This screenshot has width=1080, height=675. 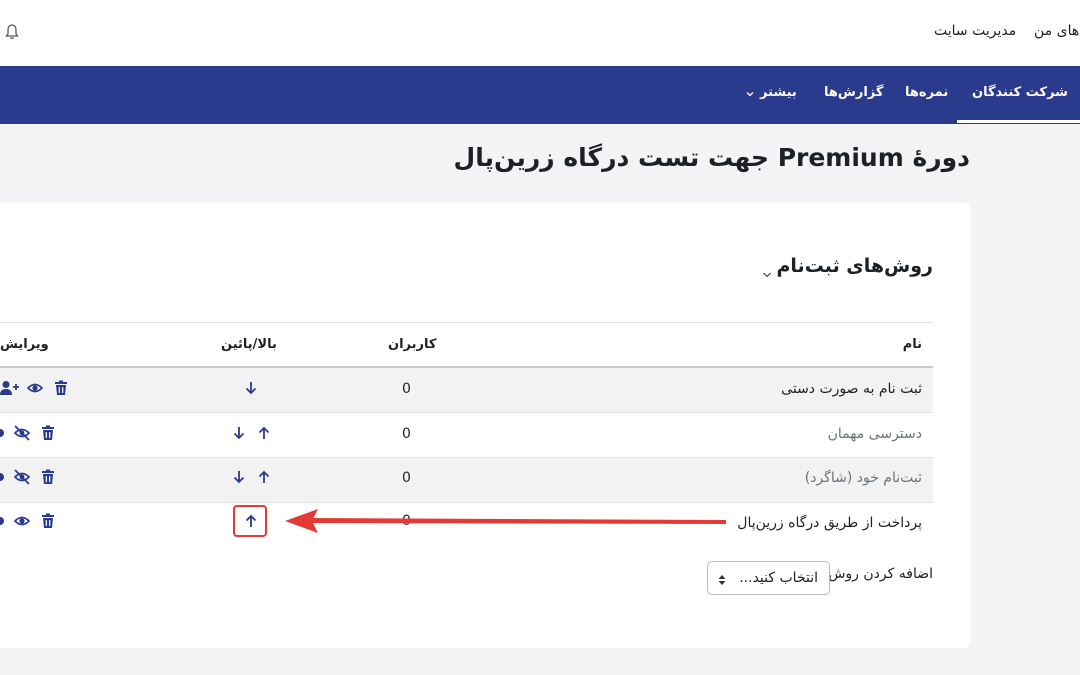 I want to click on enrol-method-name: پرداخت از طریق درگاه زرین‌پال, so click(x=829, y=523).